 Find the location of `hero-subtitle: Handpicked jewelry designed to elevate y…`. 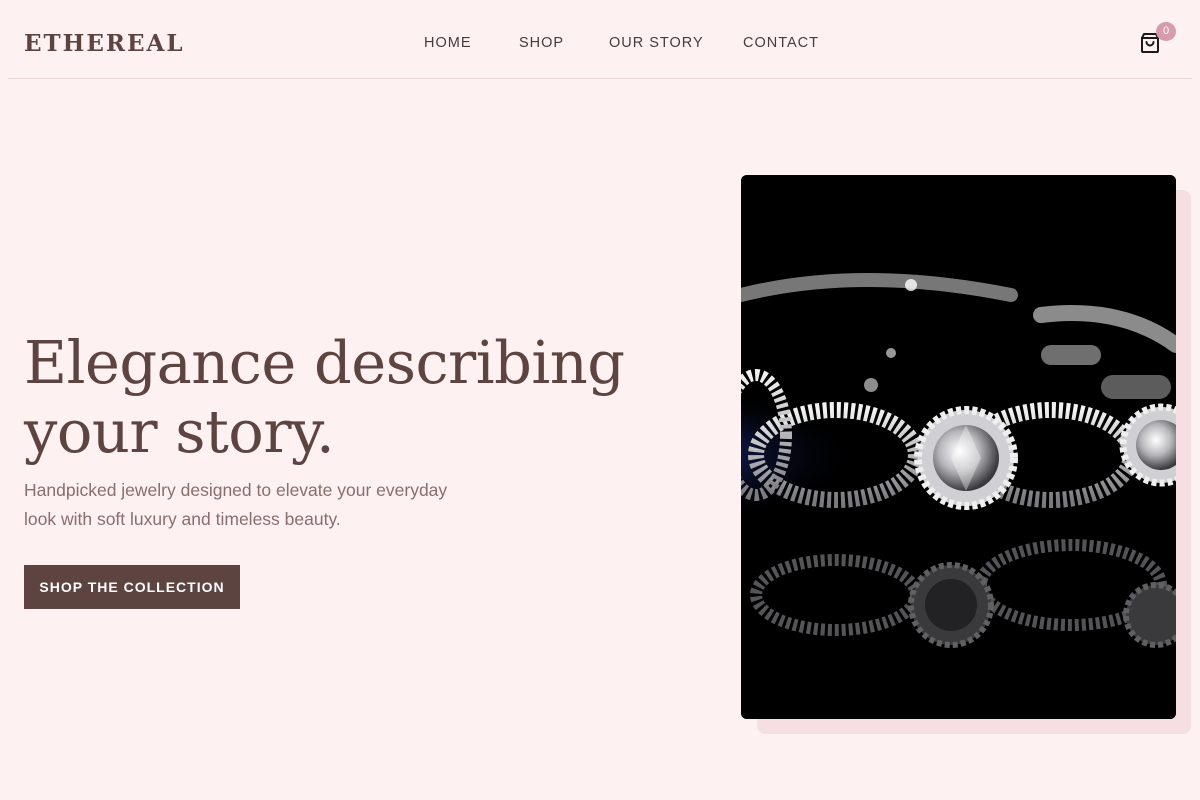

hero-subtitle: Handpicked jewelry designed to elevate y… is located at coordinates (236, 504).